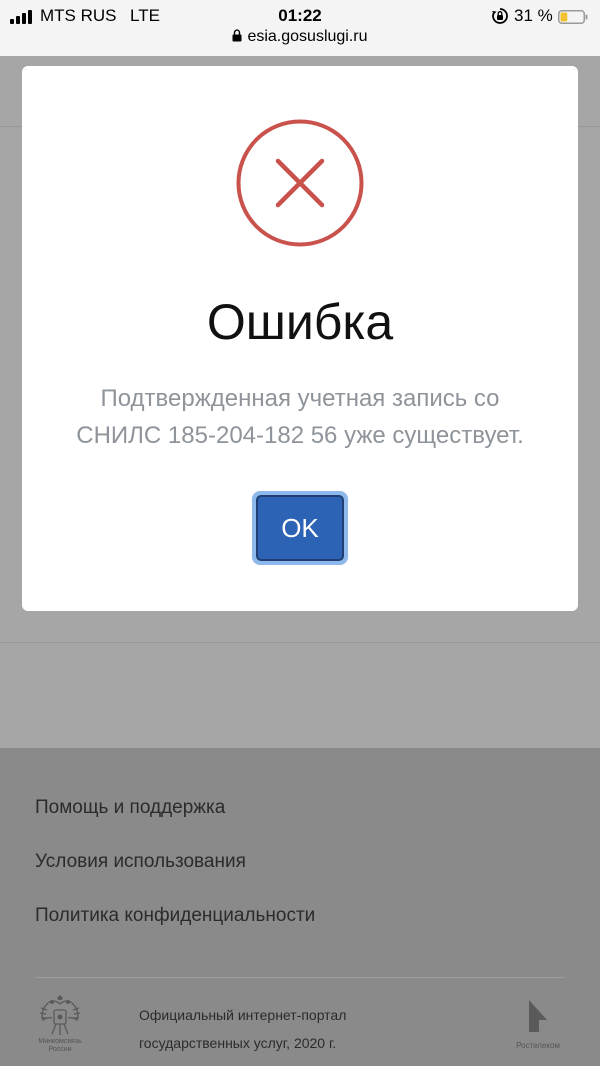 Image resolution: width=600 pixels, height=1066 pixels. I want to click on ok-button-label: OK, so click(300, 528).